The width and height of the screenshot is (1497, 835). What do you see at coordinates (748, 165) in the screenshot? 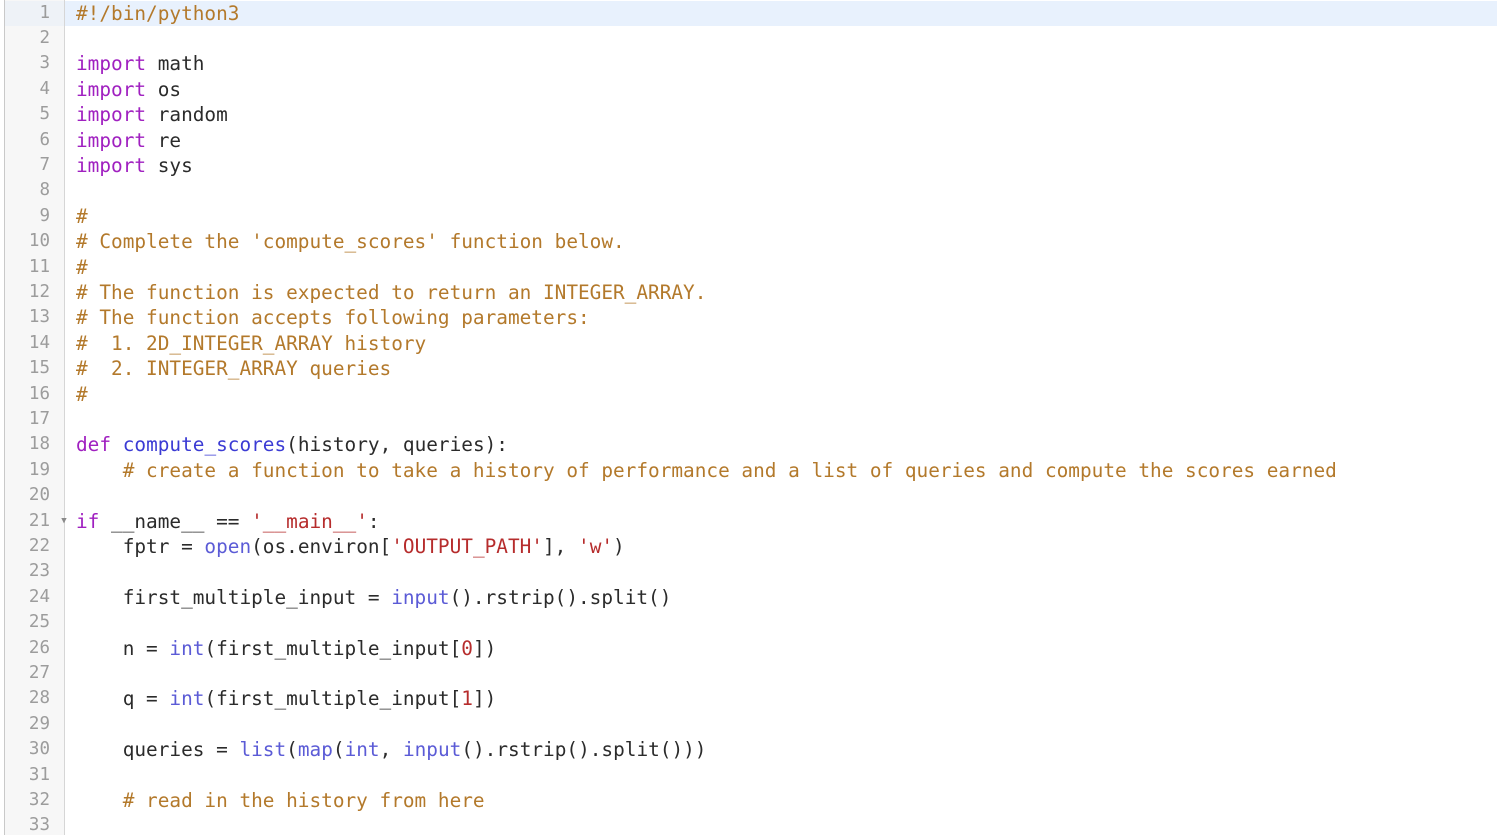
I see `code-line-row: 7 import sys` at bounding box center [748, 165].